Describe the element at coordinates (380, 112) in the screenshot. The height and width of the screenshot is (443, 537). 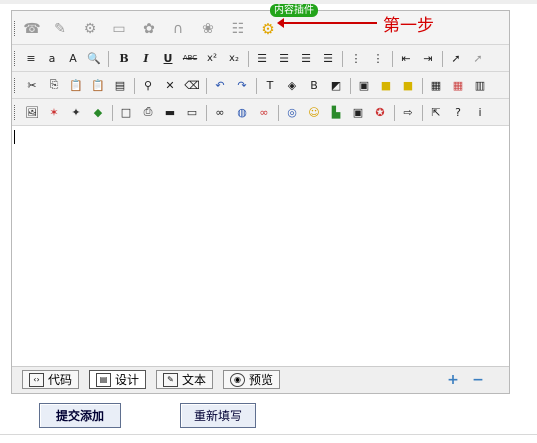
I see `time-icon: ✪` at that location.